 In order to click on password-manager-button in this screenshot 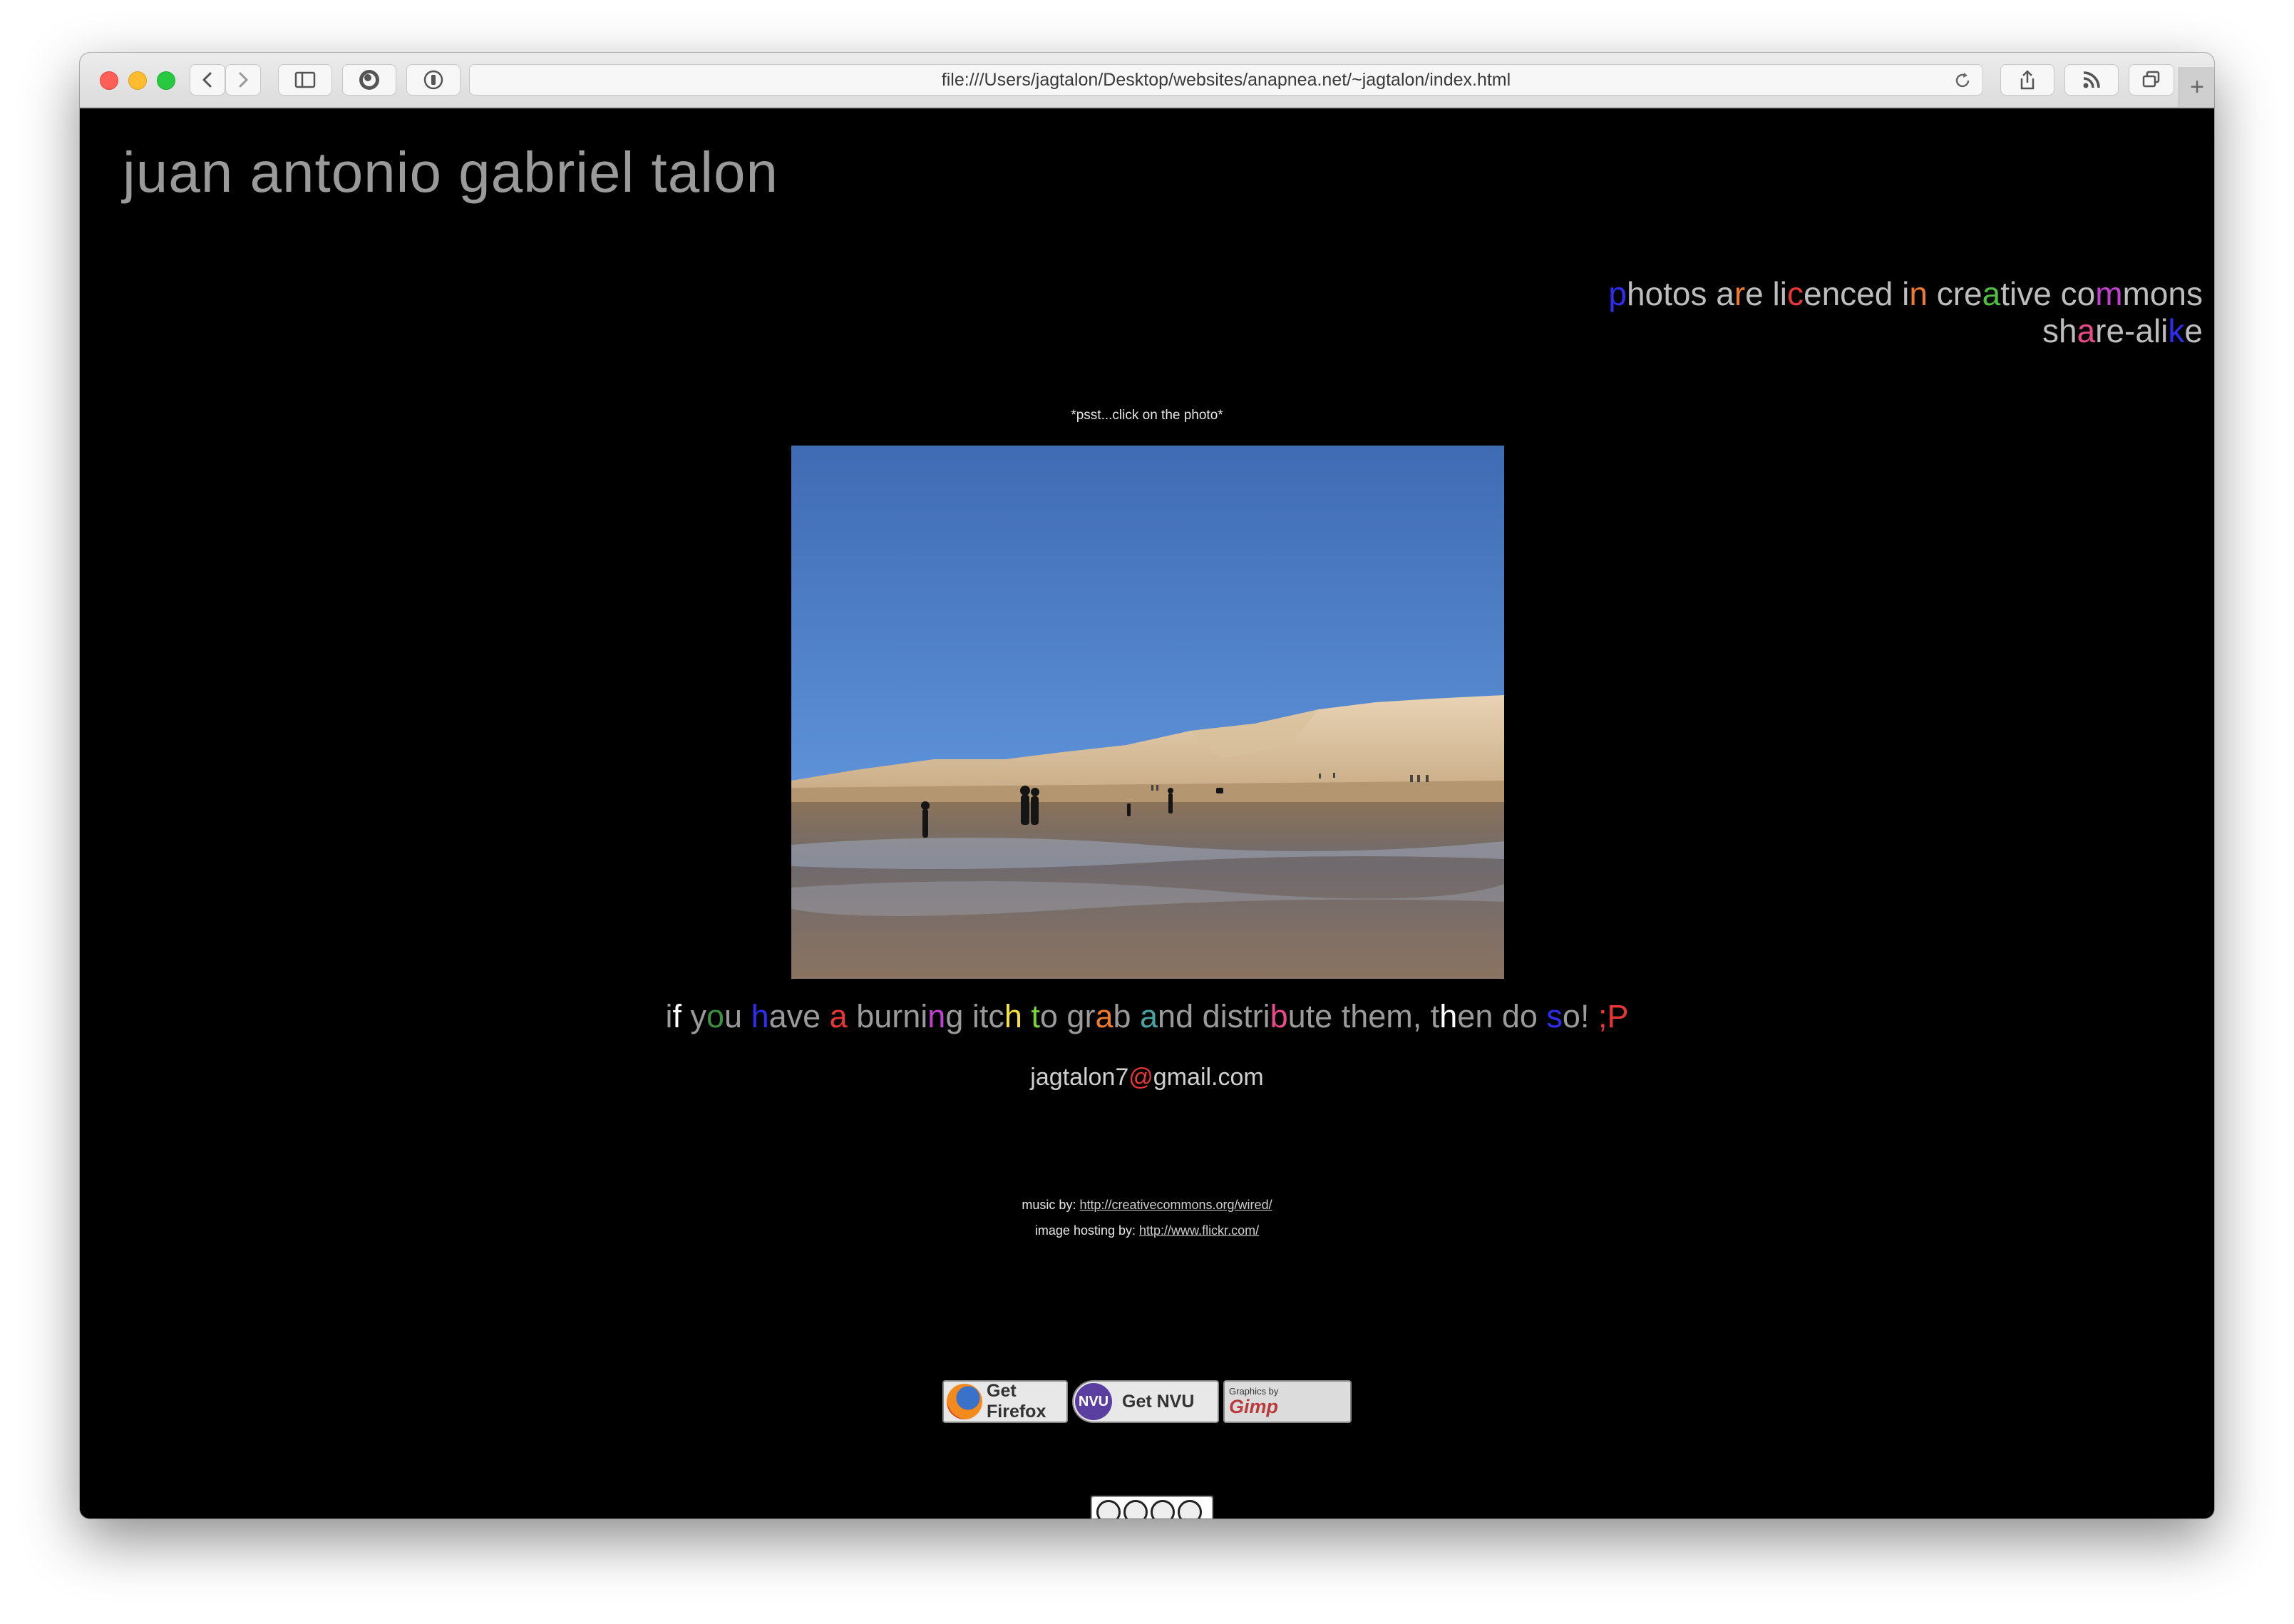, I will do `click(433, 80)`.